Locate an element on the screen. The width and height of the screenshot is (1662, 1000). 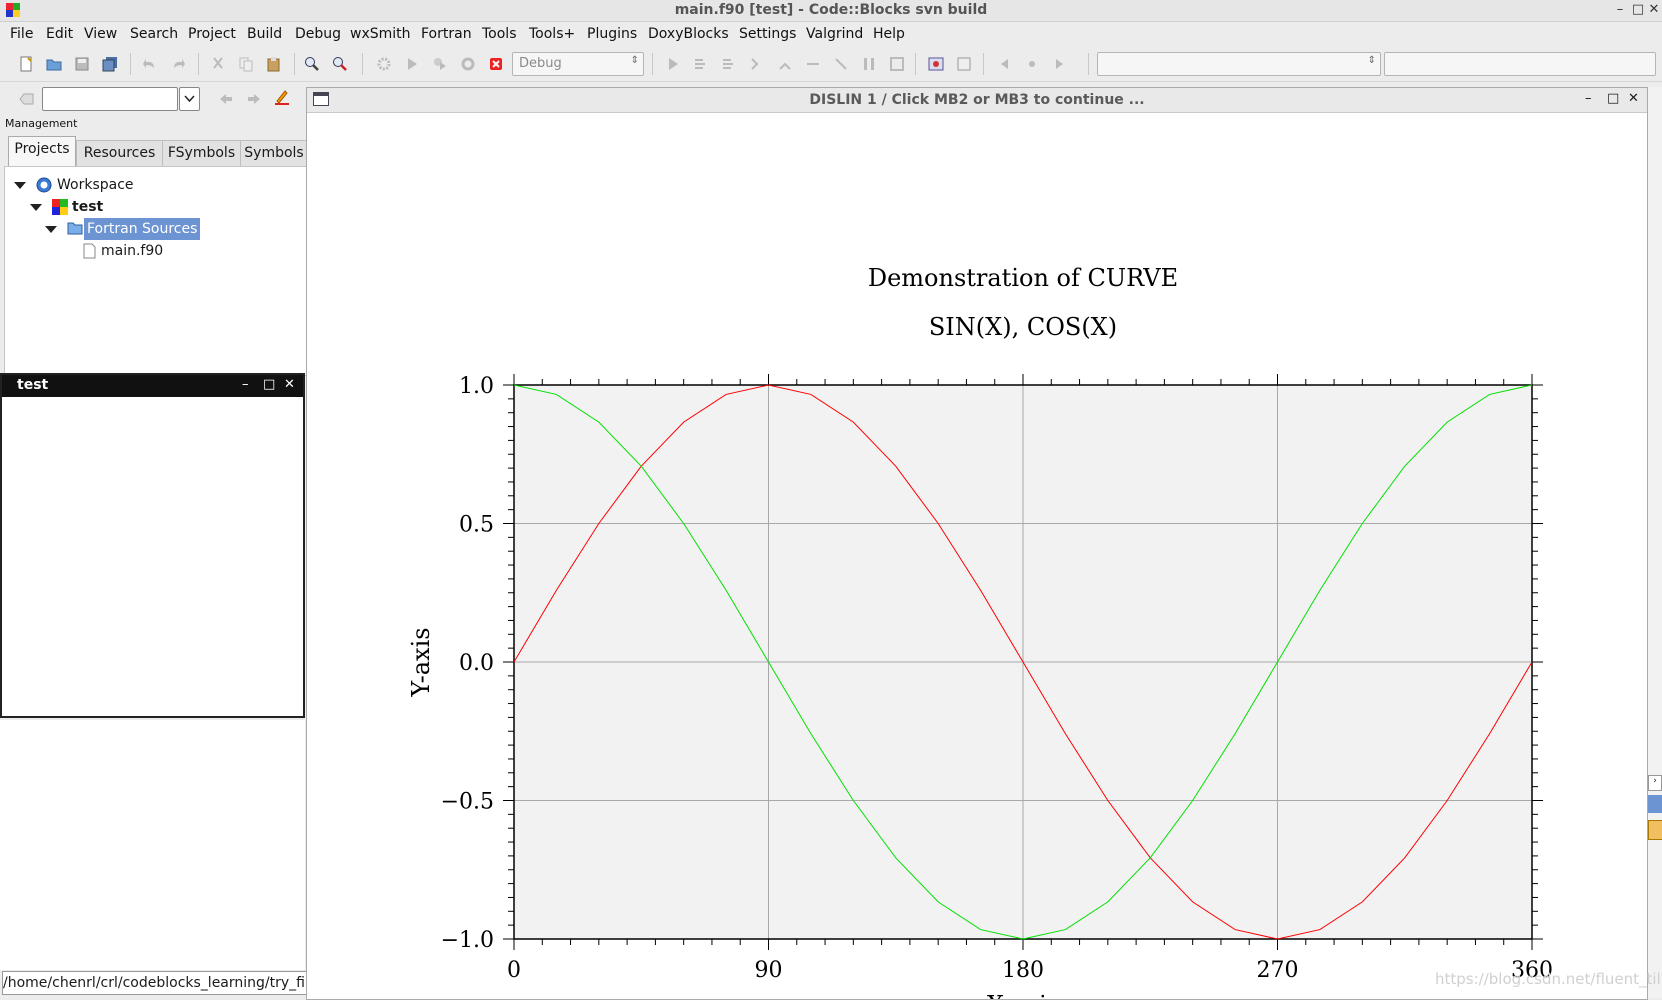
tab-resources: Resources is located at coordinates (119, 153).